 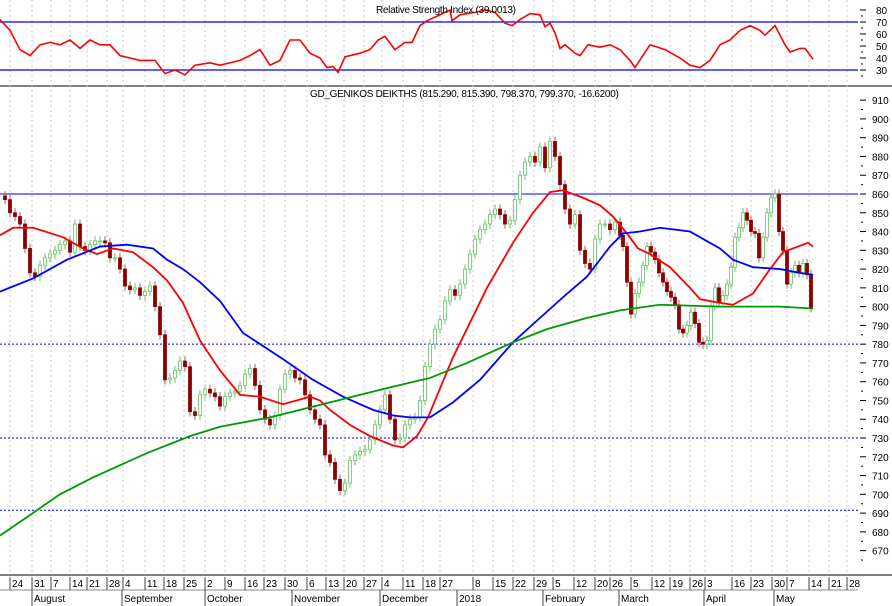 What do you see at coordinates (880, 233) in the screenshot?
I see `price-y-label: 840` at bounding box center [880, 233].